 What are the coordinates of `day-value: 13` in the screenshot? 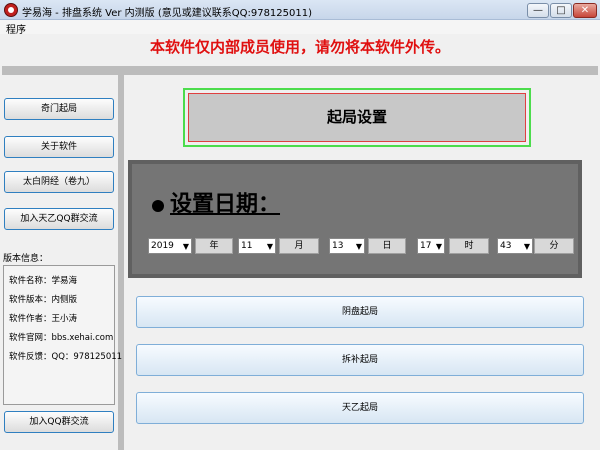 It's located at (338, 246).